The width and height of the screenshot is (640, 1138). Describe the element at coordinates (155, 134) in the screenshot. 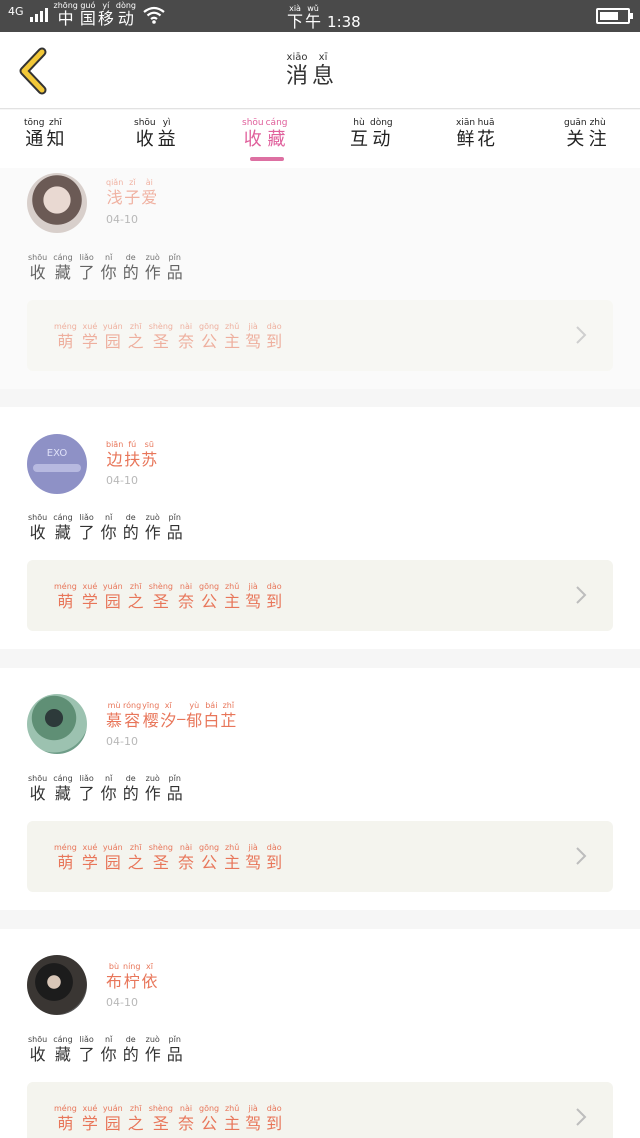

I see `tab-earnings: shōu 收 yì 益` at that location.